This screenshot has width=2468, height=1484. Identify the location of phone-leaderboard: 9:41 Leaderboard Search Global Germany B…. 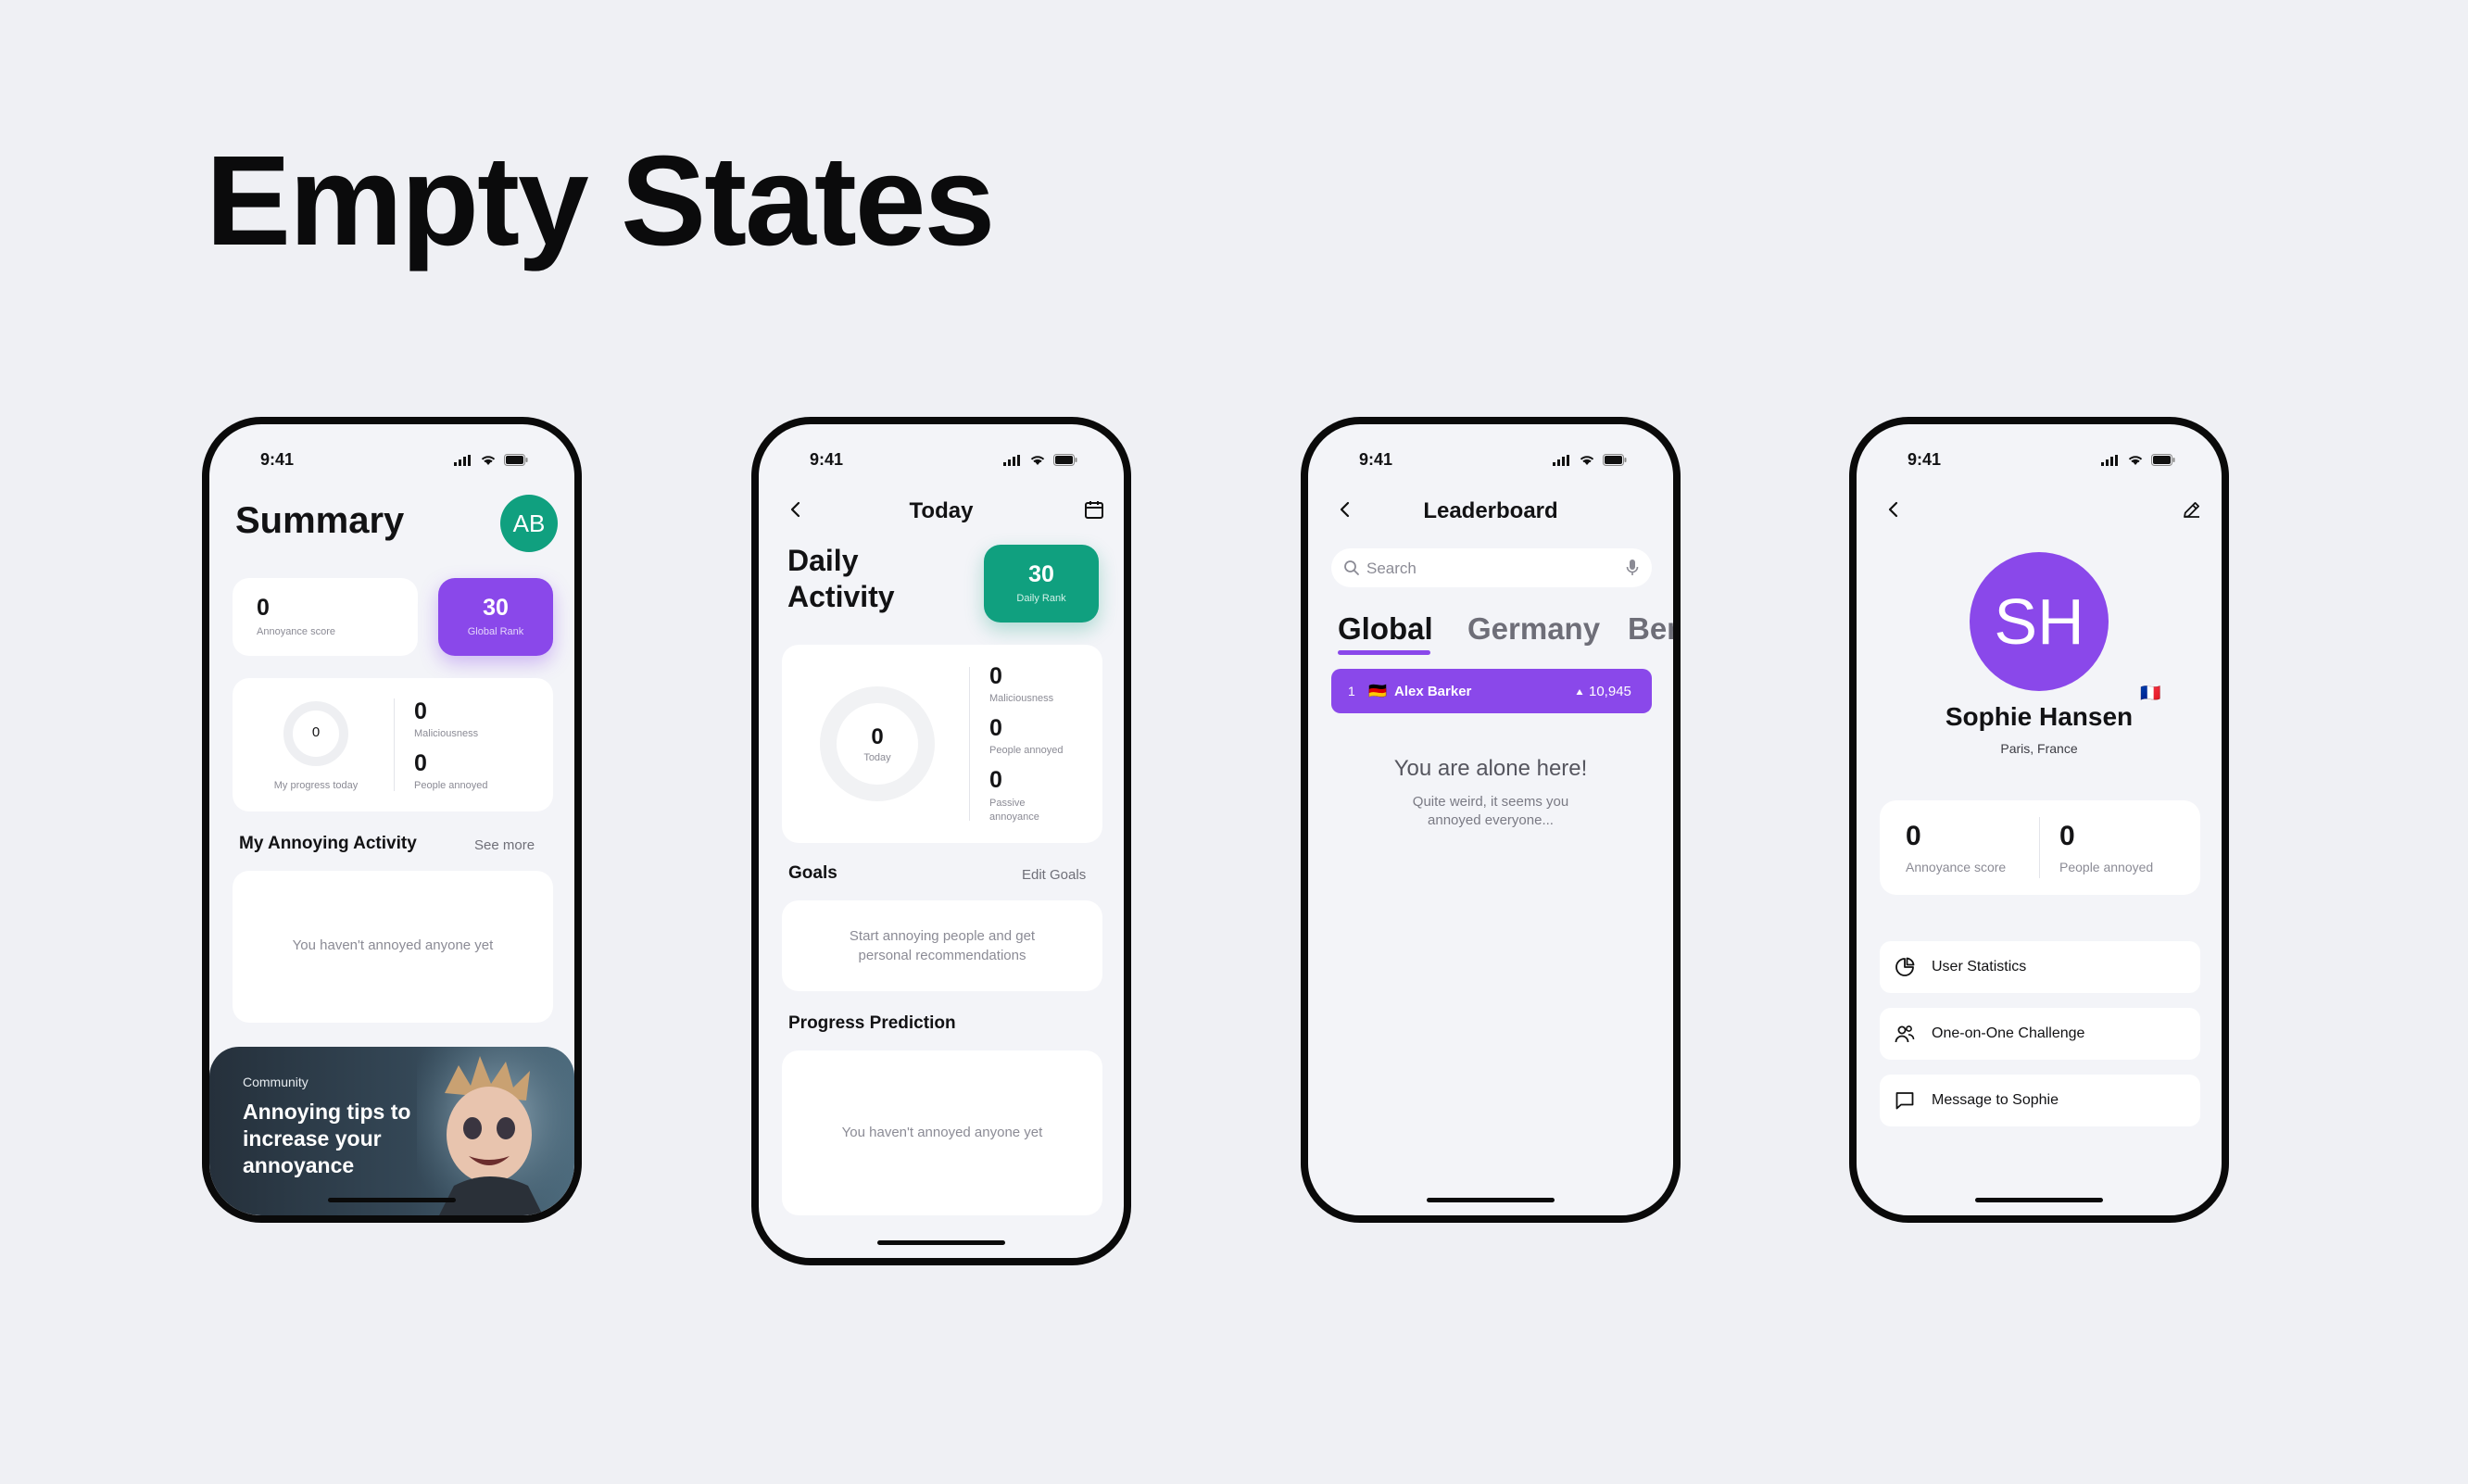
(1491, 820).